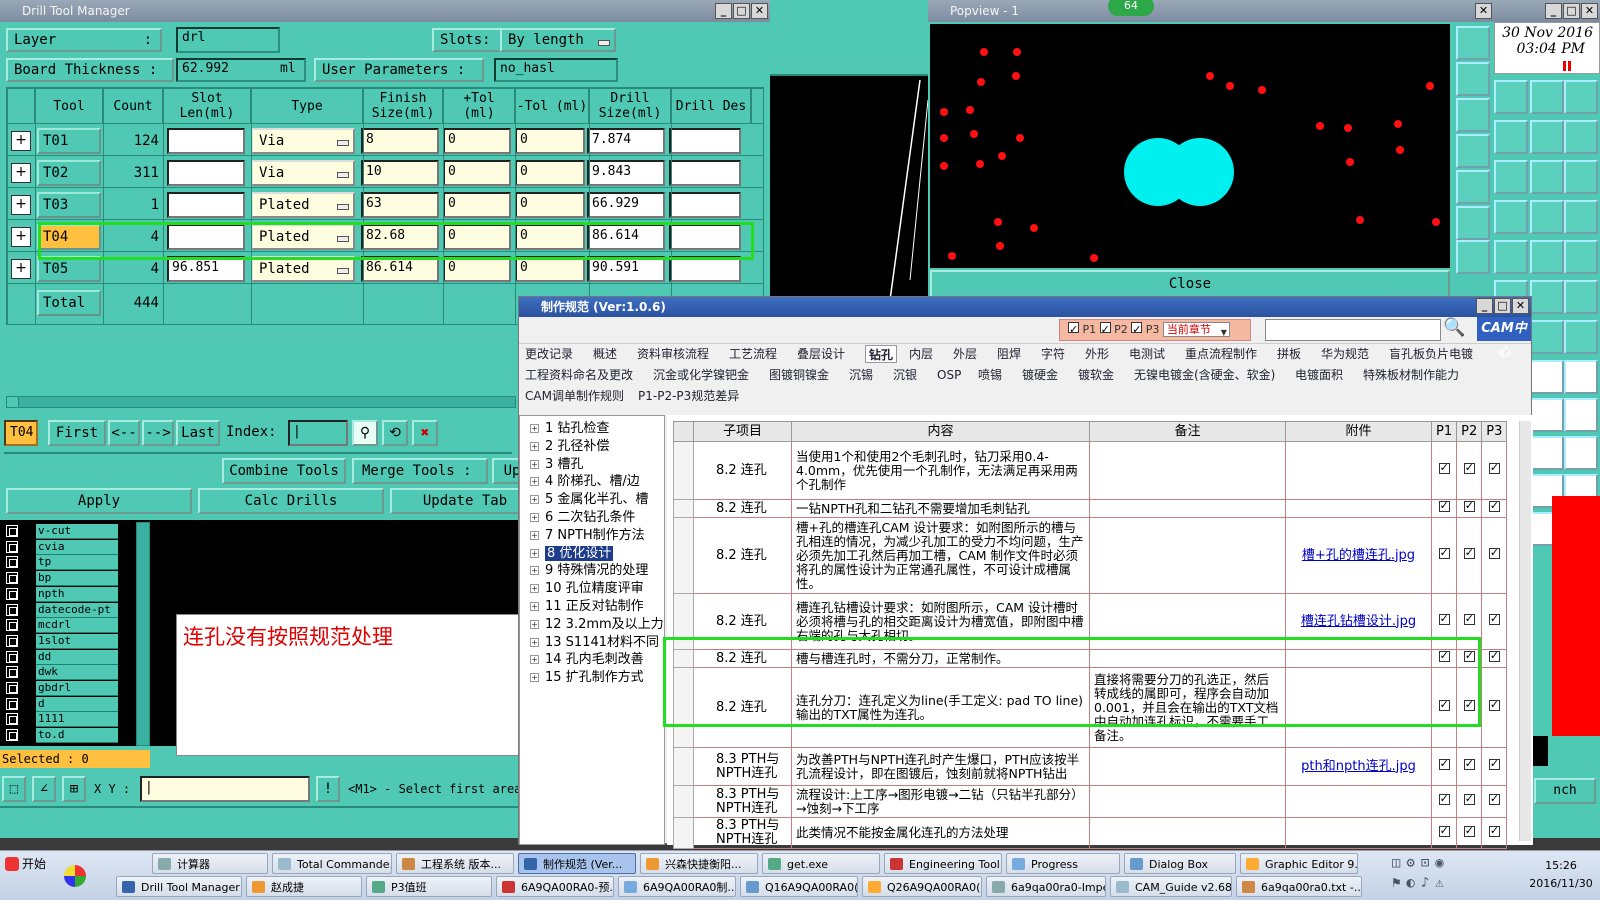  What do you see at coordinates (1358, 555) in the screenshot?
I see `attachment-link: 槽+孔的槽连孔.jpg` at bounding box center [1358, 555].